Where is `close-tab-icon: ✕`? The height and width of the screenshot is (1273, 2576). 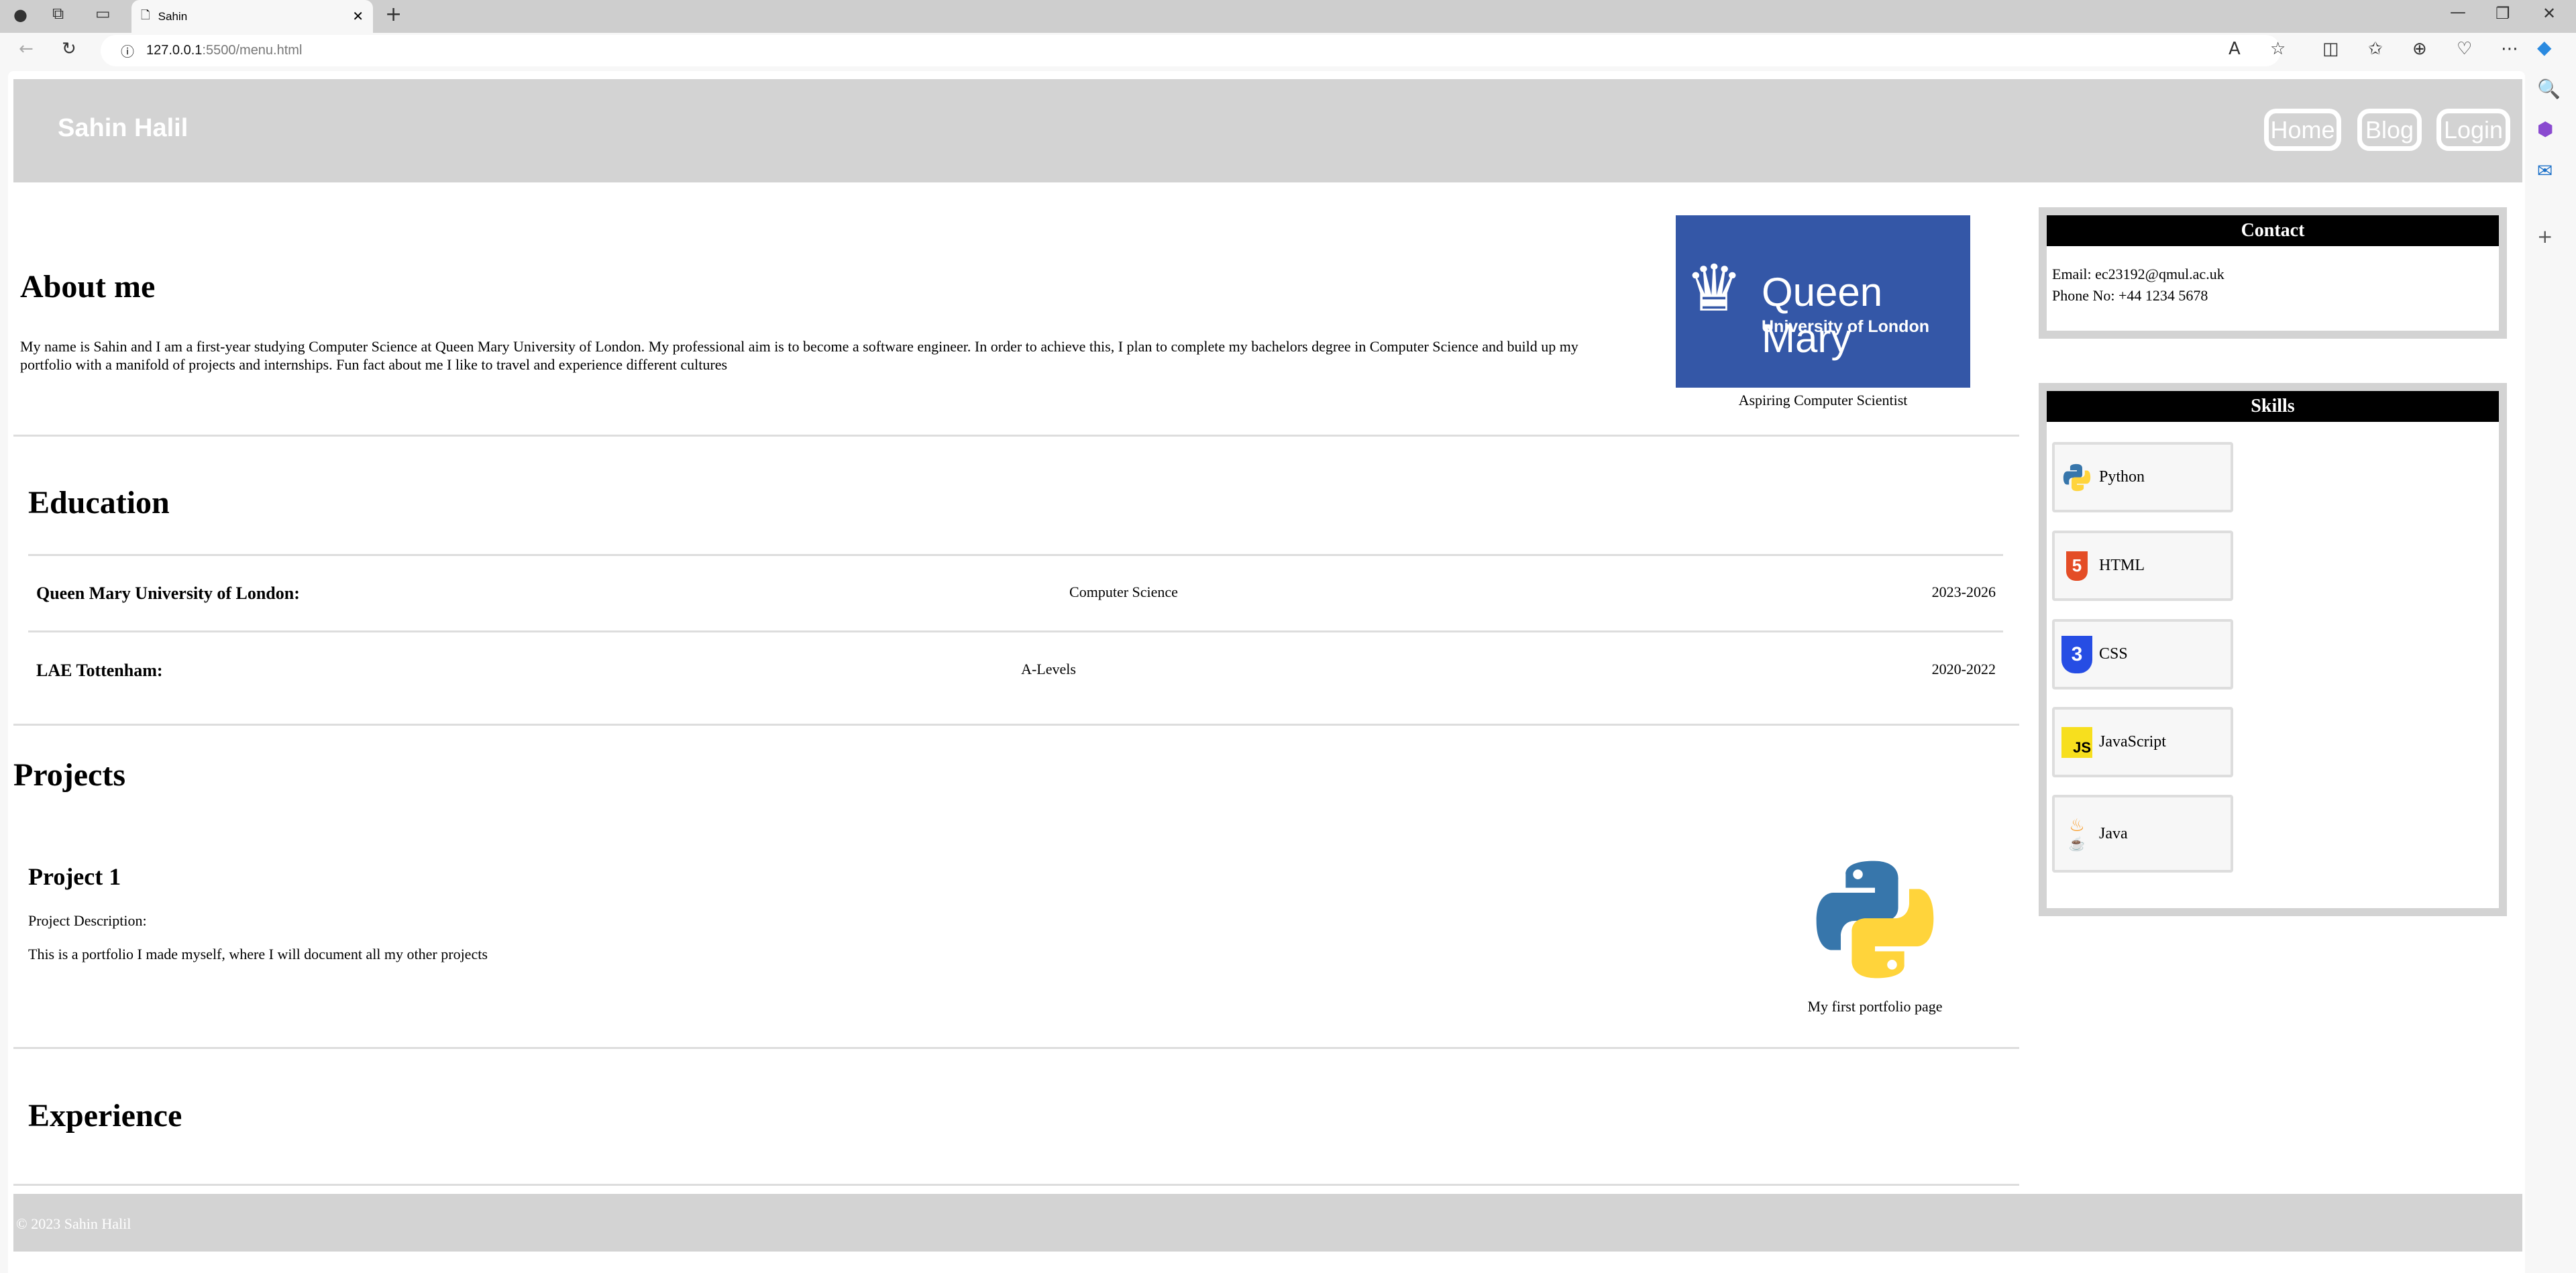 close-tab-icon: ✕ is located at coordinates (358, 17).